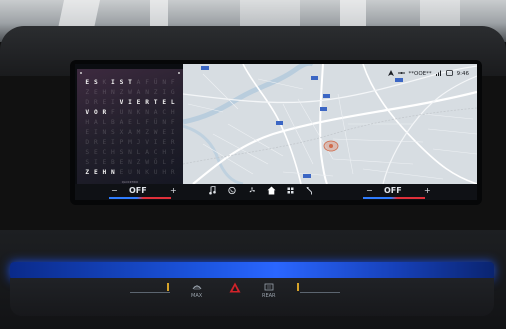 Image resolution: width=506 pixels, height=329 pixels. I want to click on word-clock-letter: M, so click(130, 142).